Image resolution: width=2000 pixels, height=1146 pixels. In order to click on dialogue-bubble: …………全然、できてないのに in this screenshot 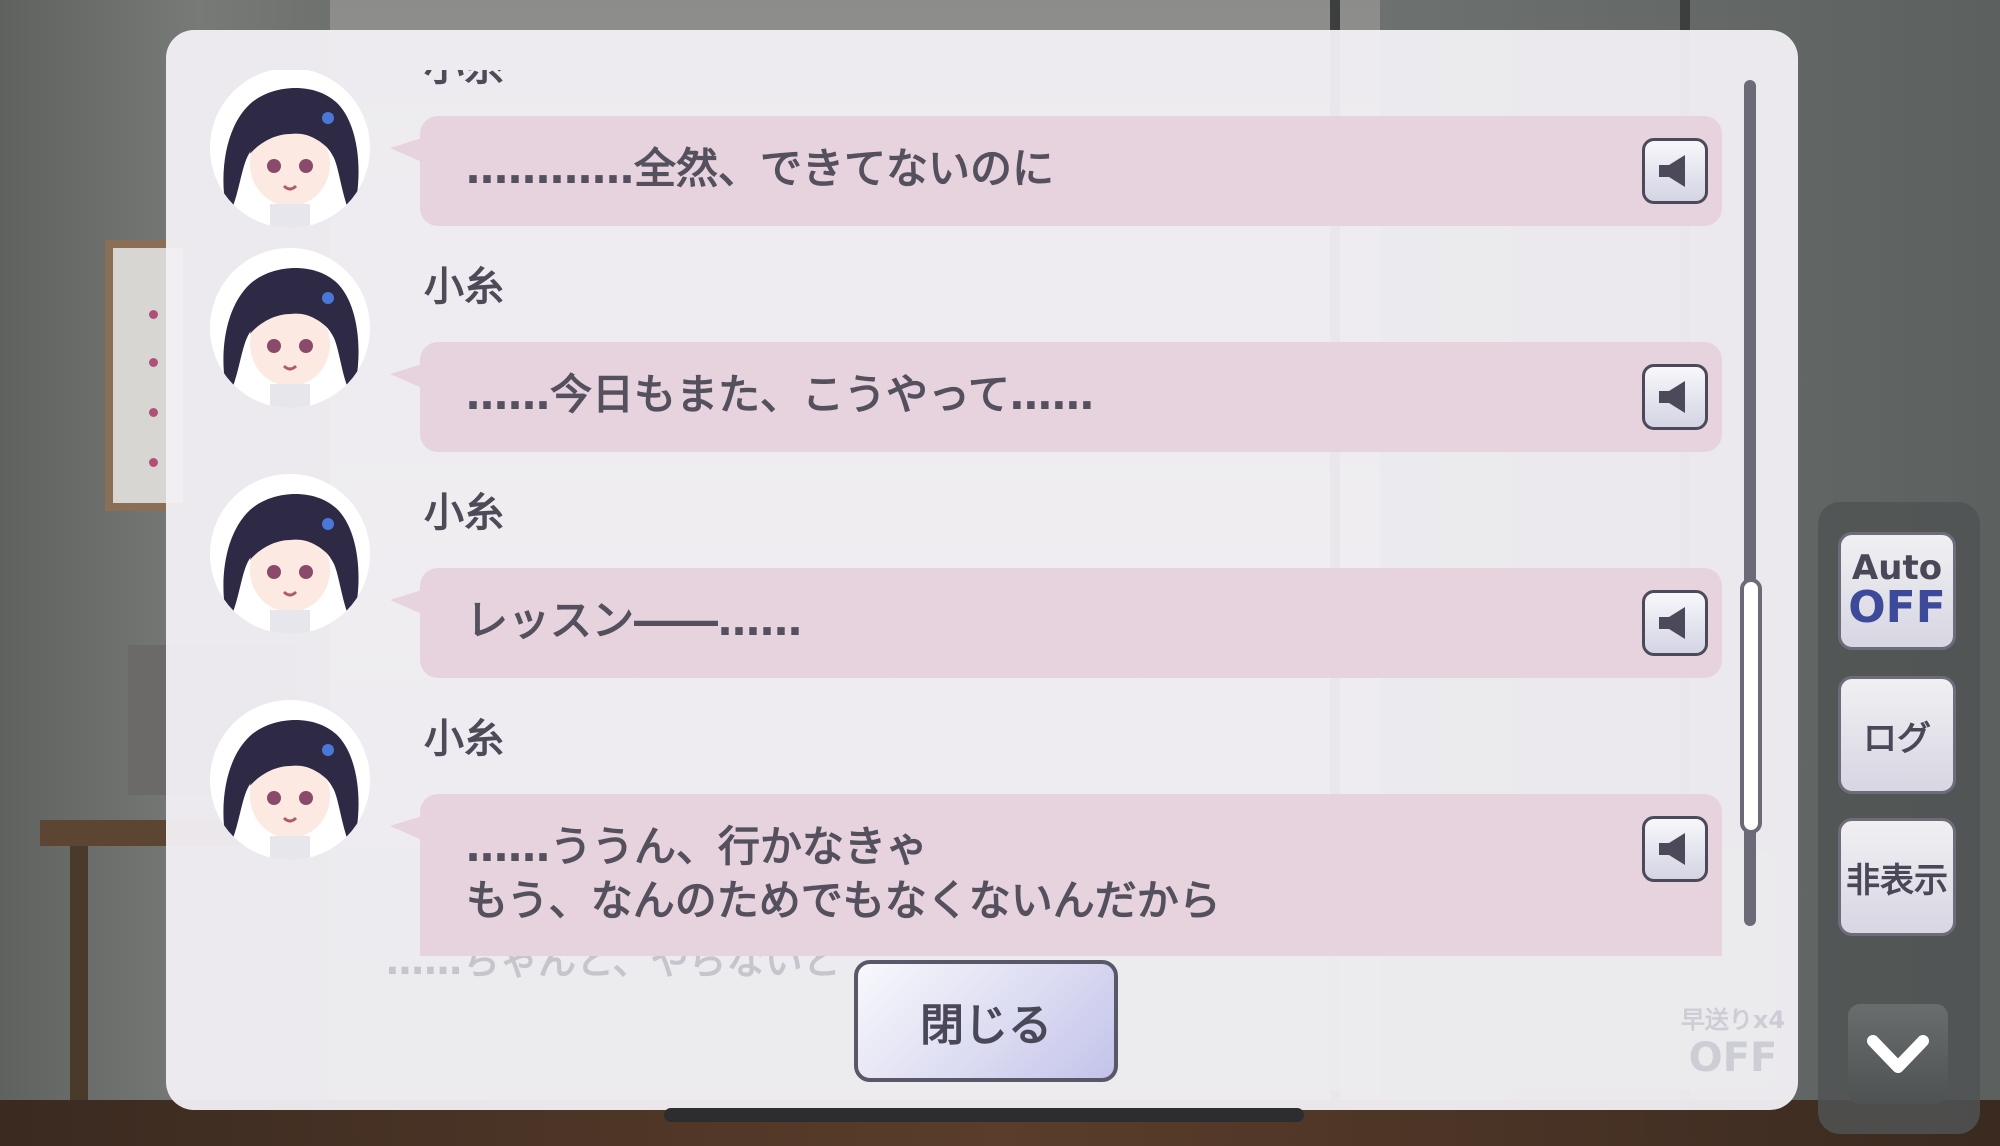, I will do `click(1056, 171)`.